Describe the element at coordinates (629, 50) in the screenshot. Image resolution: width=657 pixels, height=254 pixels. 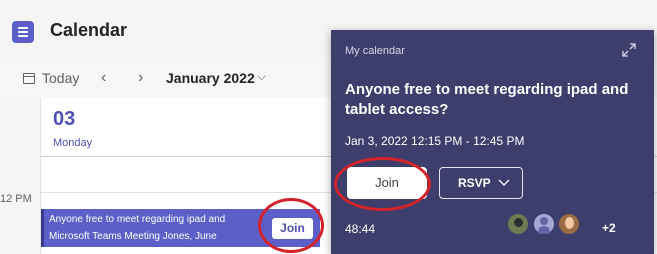
I see `expand-icon` at that location.